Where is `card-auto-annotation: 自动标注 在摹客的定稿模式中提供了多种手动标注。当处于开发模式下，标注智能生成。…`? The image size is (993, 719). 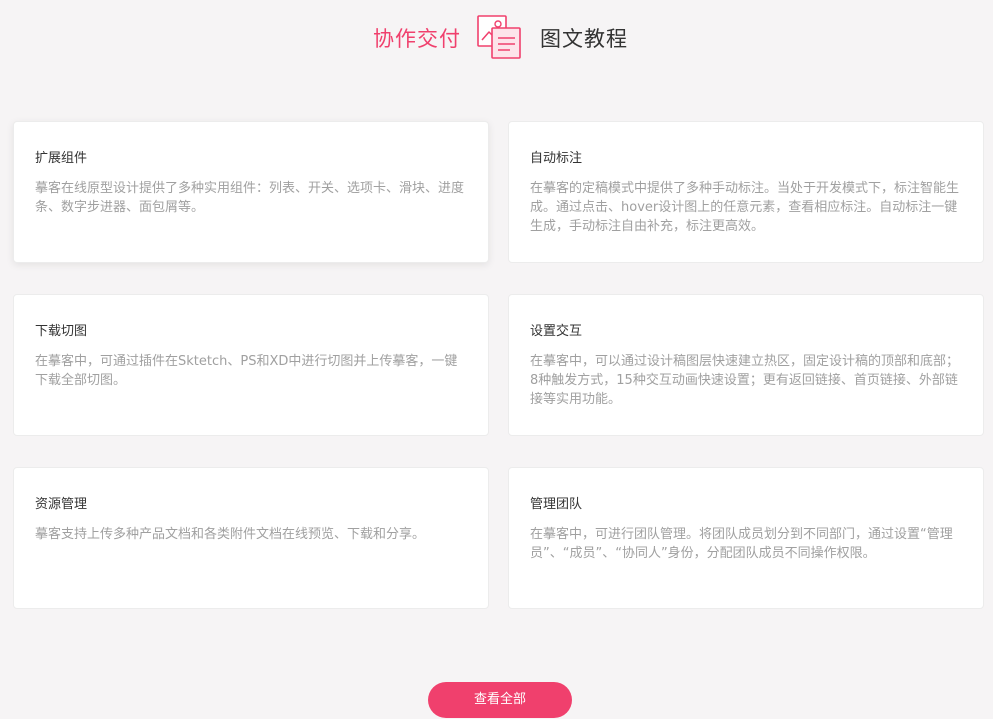 card-auto-annotation: 自动标注 在摹客的定稿模式中提供了多种手动标注。当处于开发模式下，标注智能生成。… is located at coordinates (746, 192).